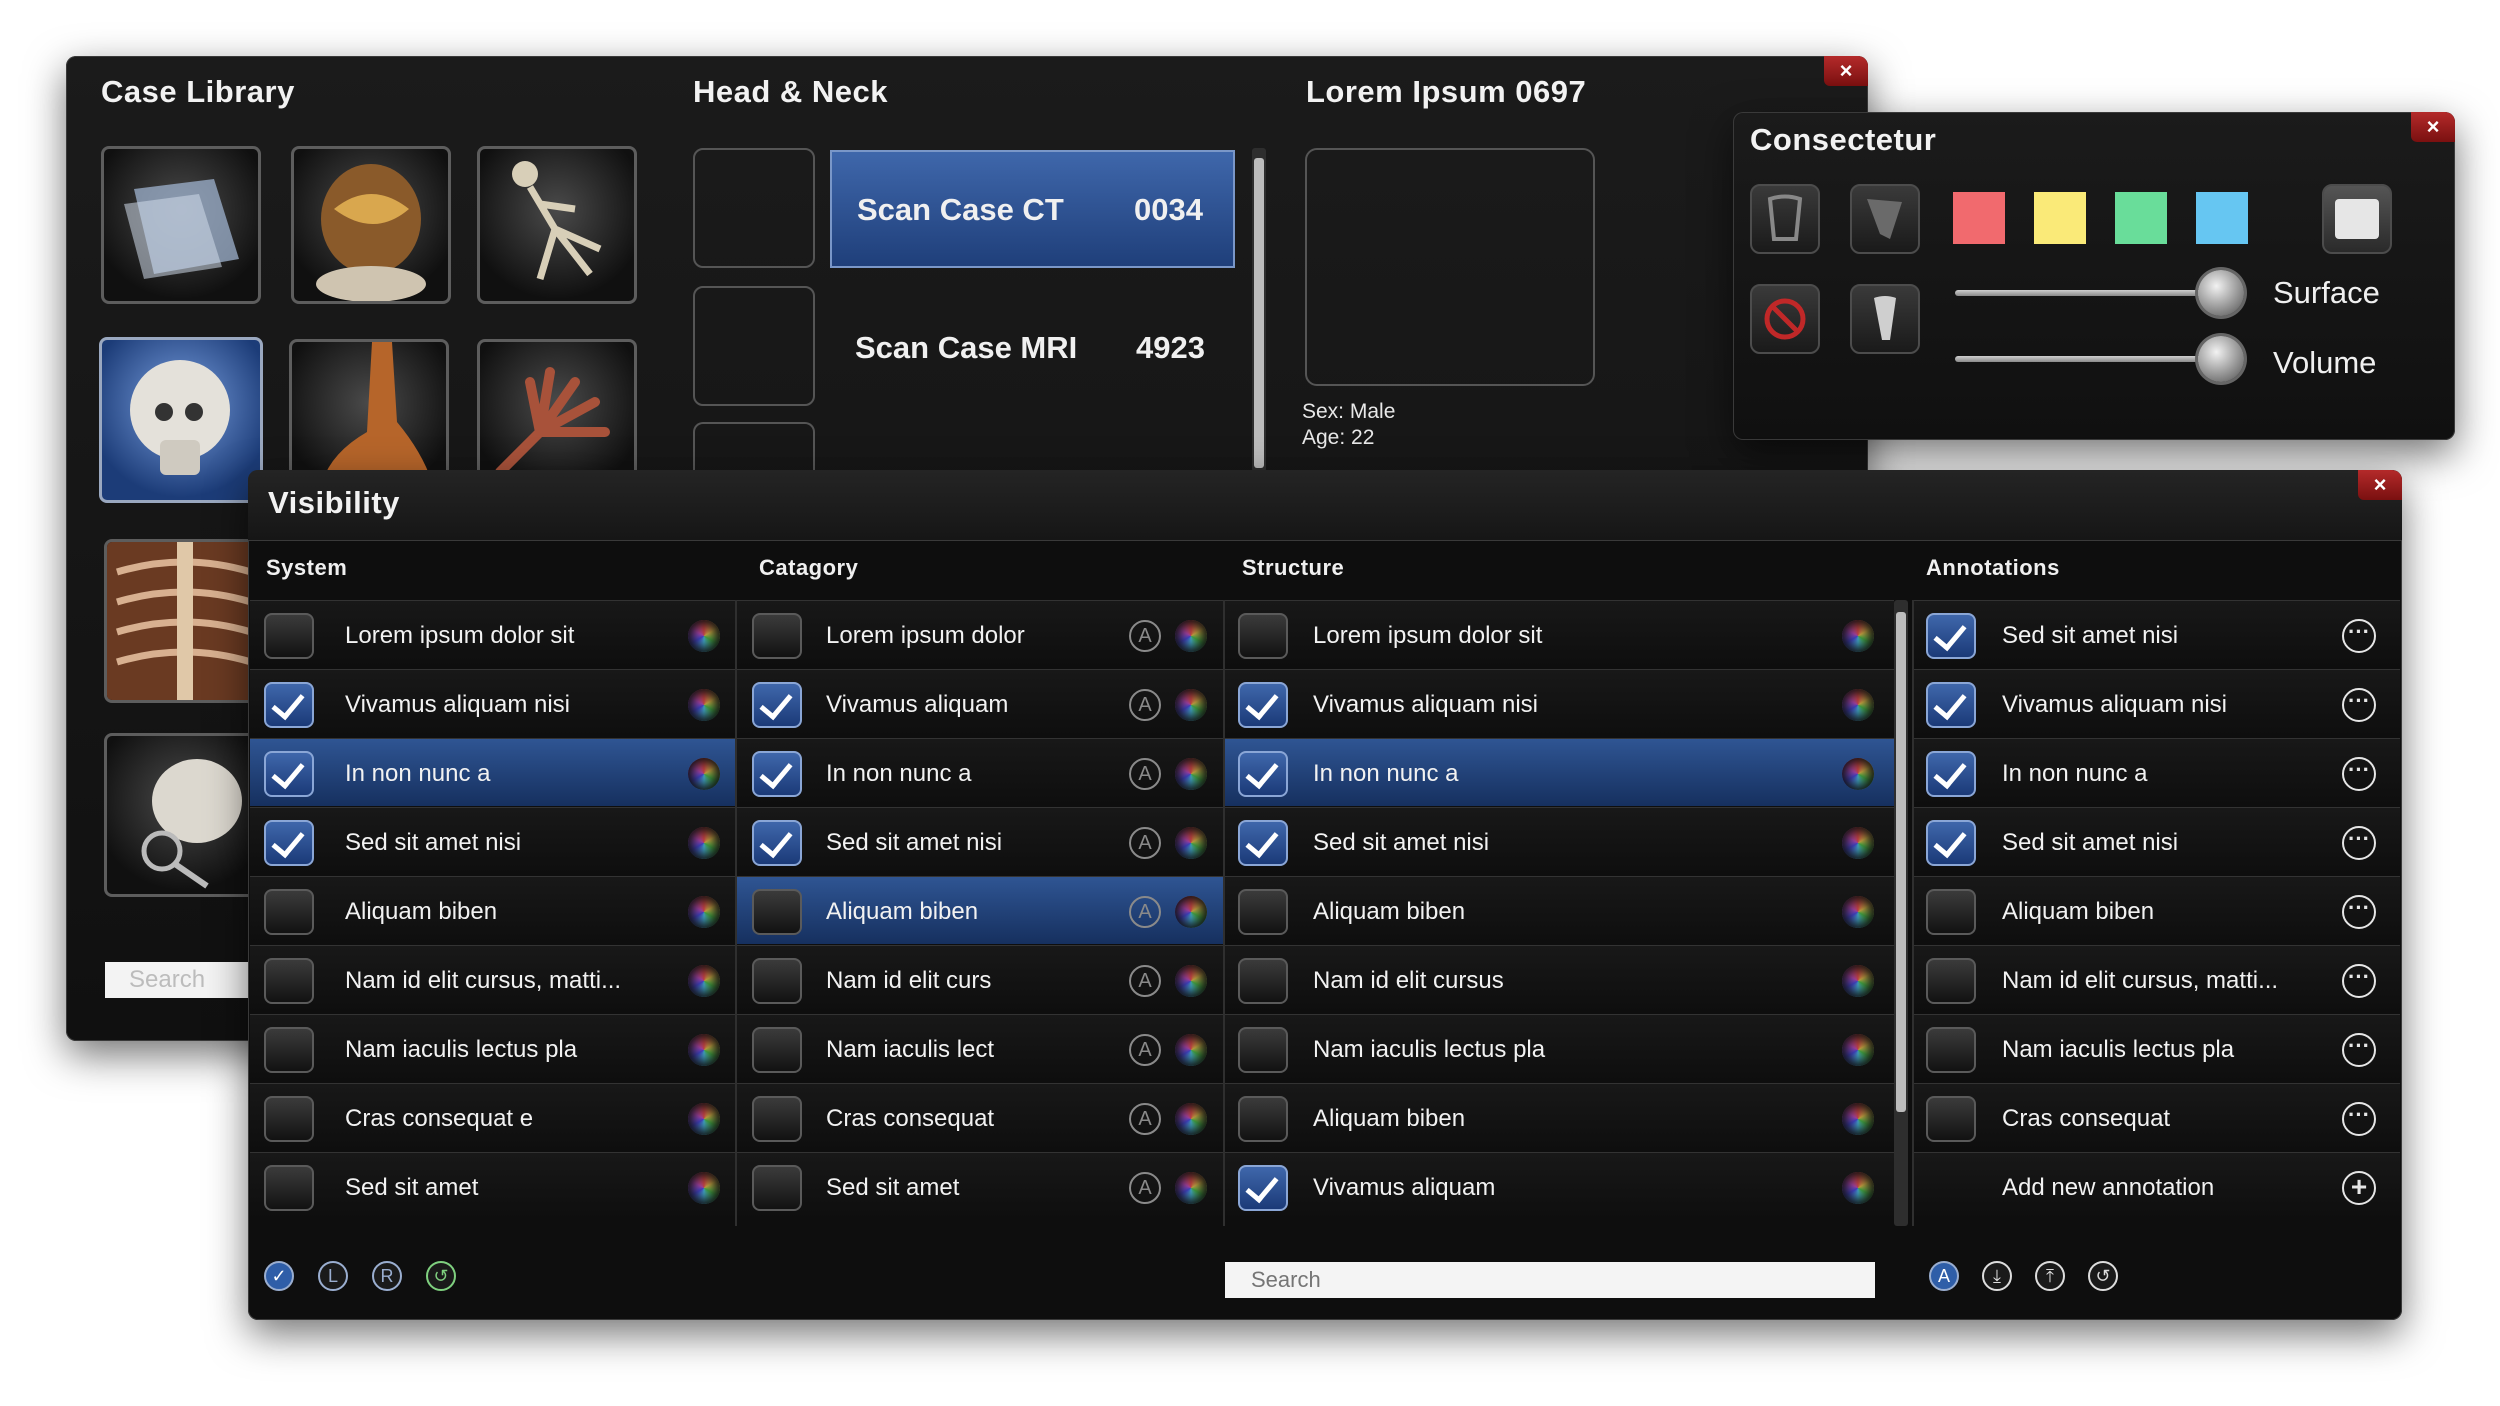  What do you see at coordinates (1997, 1276) in the screenshot?
I see `download-icon: ⤓` at bounding box center [1997, 1276].